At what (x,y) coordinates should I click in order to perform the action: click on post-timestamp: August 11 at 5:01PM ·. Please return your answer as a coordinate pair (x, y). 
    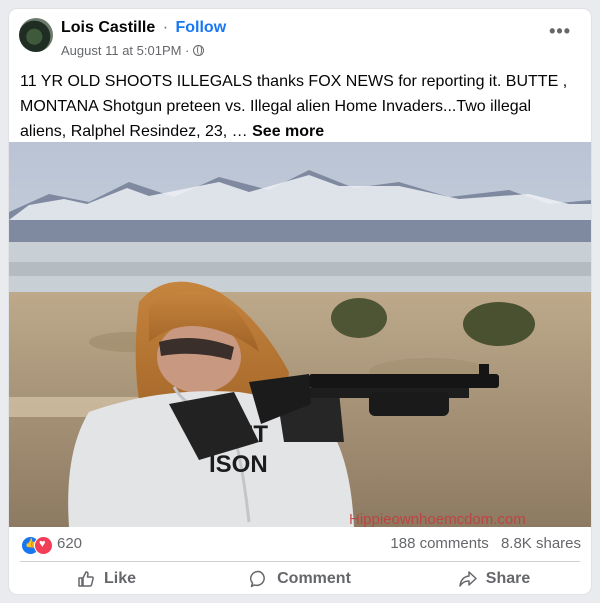
    Looking at the image, I should click on (125, 50).